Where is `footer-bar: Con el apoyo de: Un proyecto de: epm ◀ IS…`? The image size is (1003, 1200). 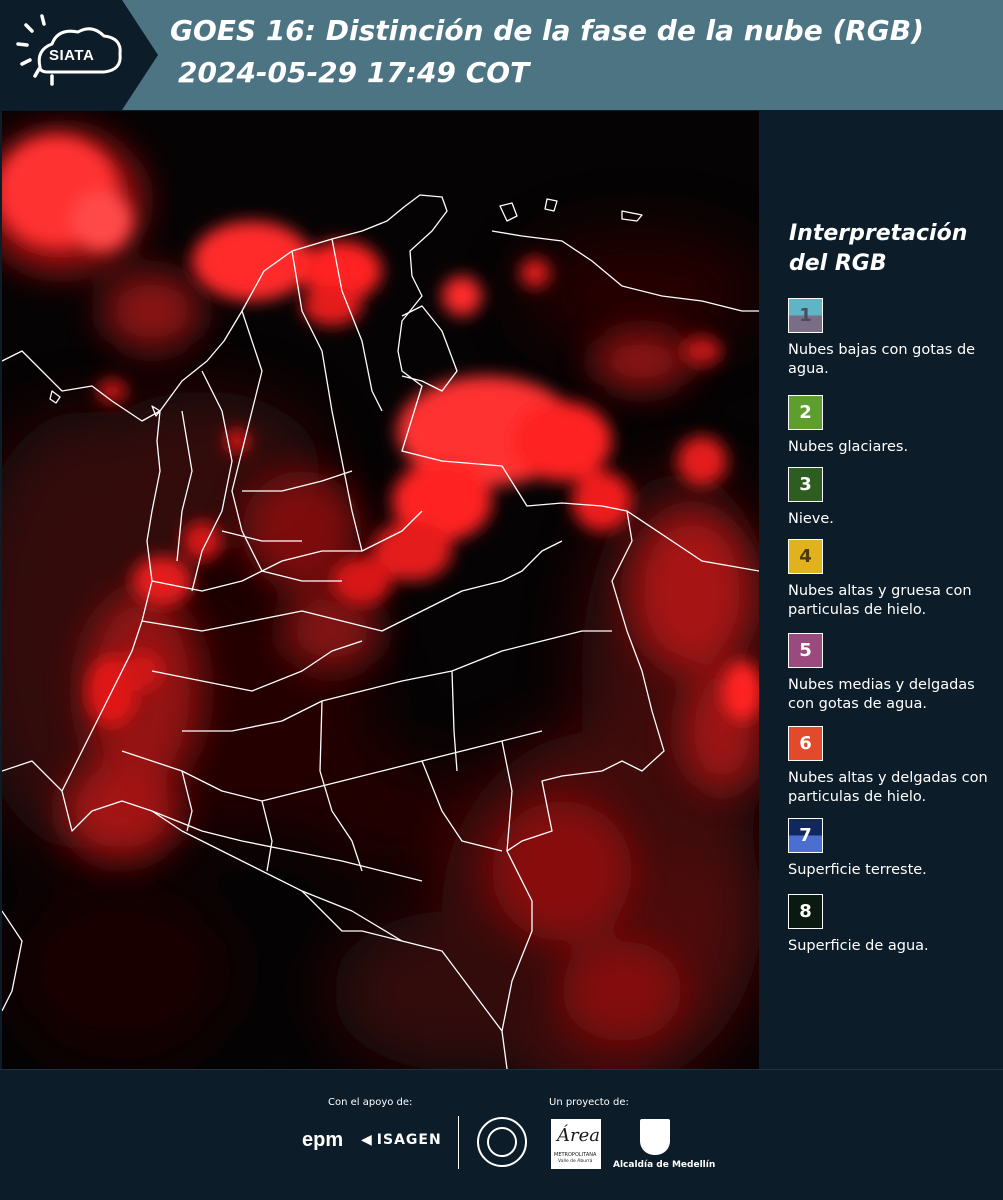
footer-bar: Con el apoyo de: Un proyecto de: epm ◀ IS… is located at coordinates (501, 1134).